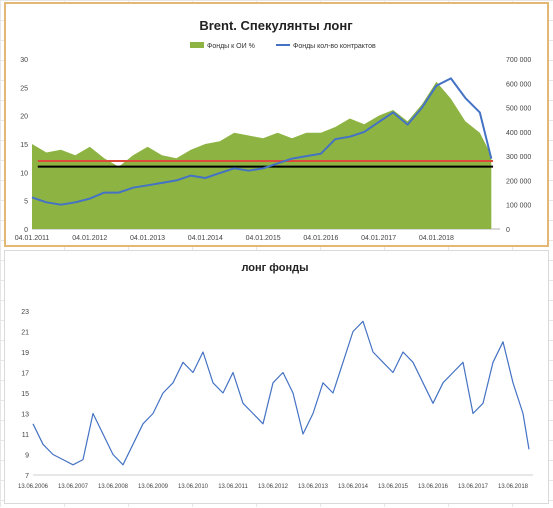 This screenshot has width=553, height=508. What do you see at coordinates (433, 487) in the screenshot?
I see `x-tick-label: 13.06.2016` at bounding box center [433, 487].